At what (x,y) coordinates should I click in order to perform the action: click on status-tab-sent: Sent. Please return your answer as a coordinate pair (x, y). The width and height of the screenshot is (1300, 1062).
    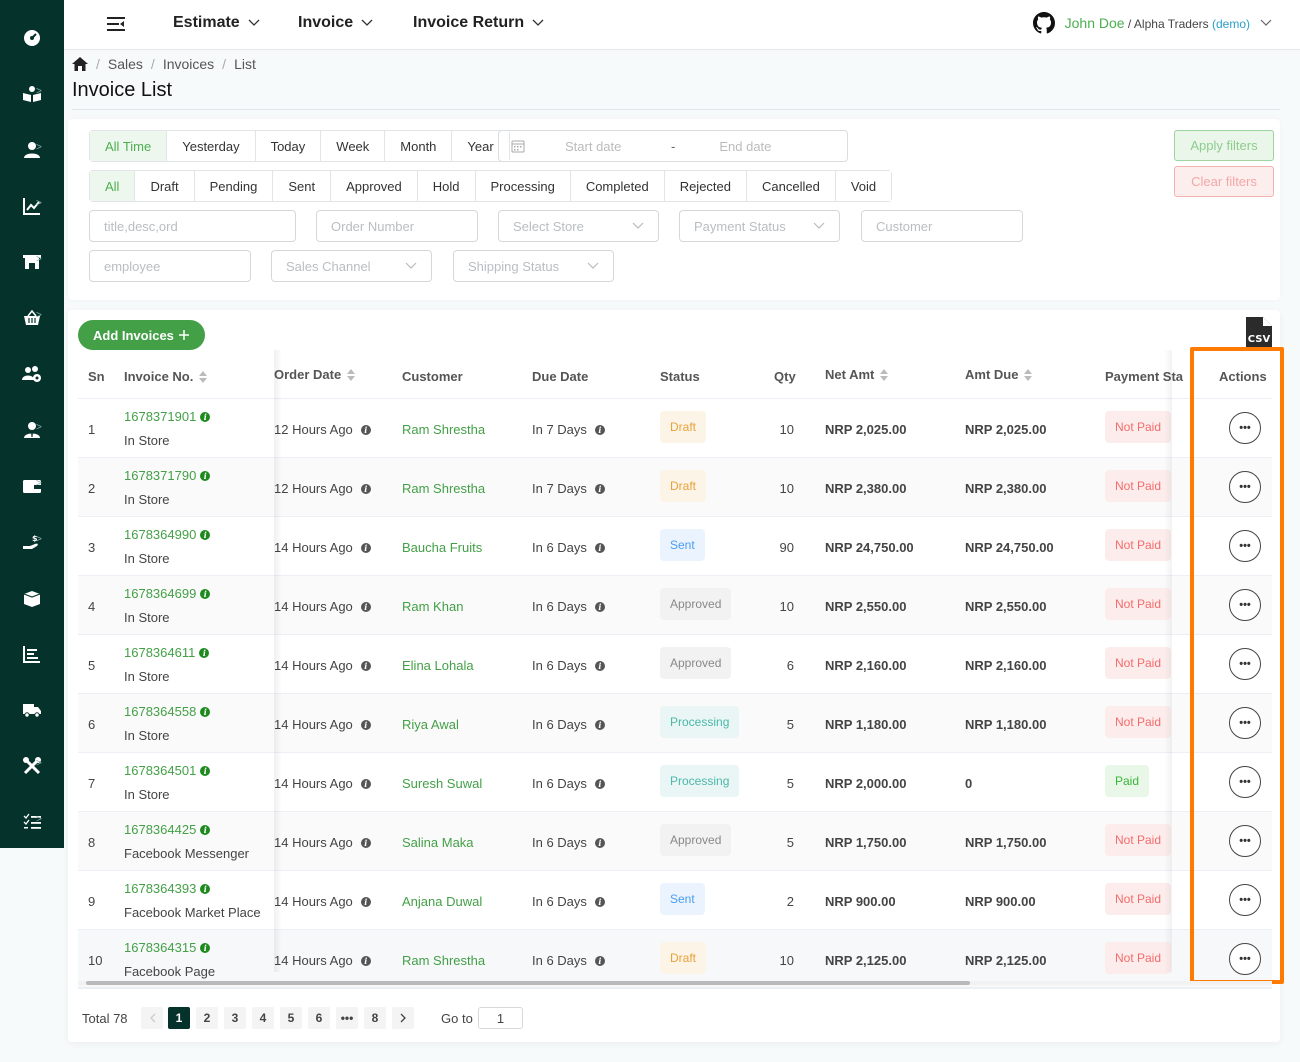
    Looking at the image, I should click on (302, 186).